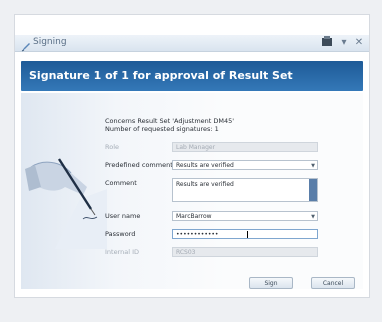  I want to click on window-titlebar: Signing ▾ ✕, so click(192, 43).